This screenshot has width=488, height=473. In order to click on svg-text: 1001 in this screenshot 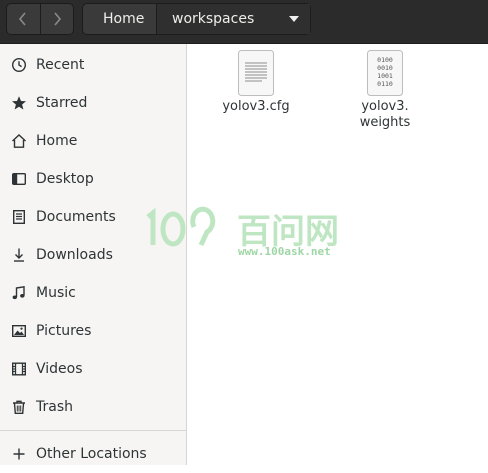, I will do `click(385, 76)`.